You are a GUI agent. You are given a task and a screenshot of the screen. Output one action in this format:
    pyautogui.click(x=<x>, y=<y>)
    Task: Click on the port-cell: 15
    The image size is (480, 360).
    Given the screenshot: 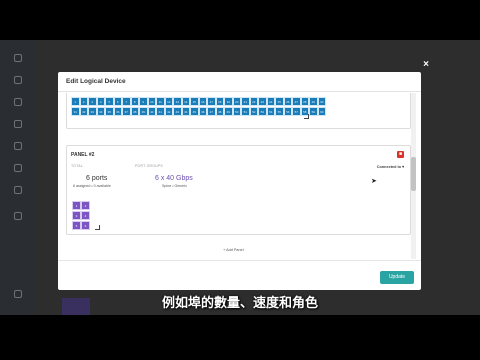 What is the action you would take?
    pyautogui.click(x=194, y=101)
    